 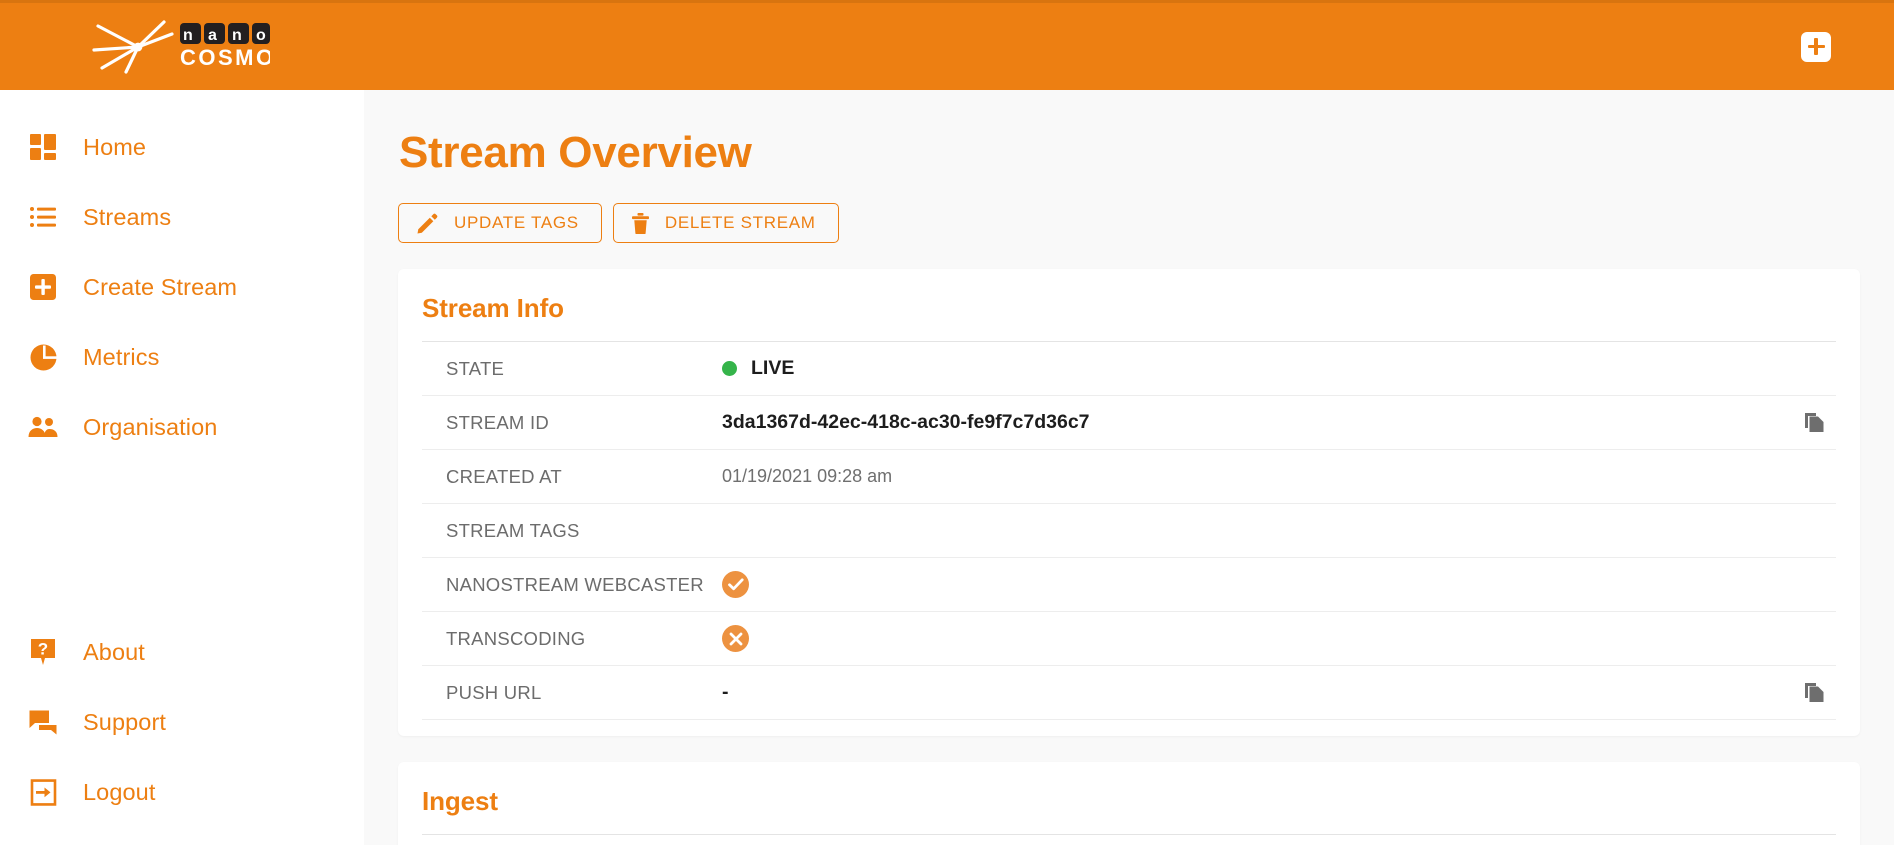 I want to click on sidebar-item-create-stream: Create Stream, so click(x=182, y=287).